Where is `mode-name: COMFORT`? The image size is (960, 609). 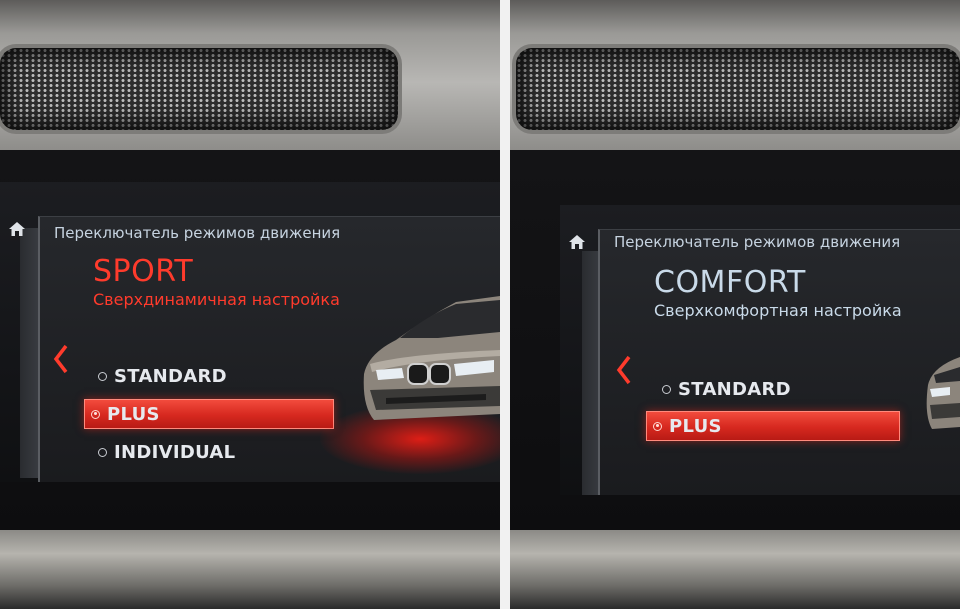 mode-name: COMFORT is located at coordinates (730, 282).